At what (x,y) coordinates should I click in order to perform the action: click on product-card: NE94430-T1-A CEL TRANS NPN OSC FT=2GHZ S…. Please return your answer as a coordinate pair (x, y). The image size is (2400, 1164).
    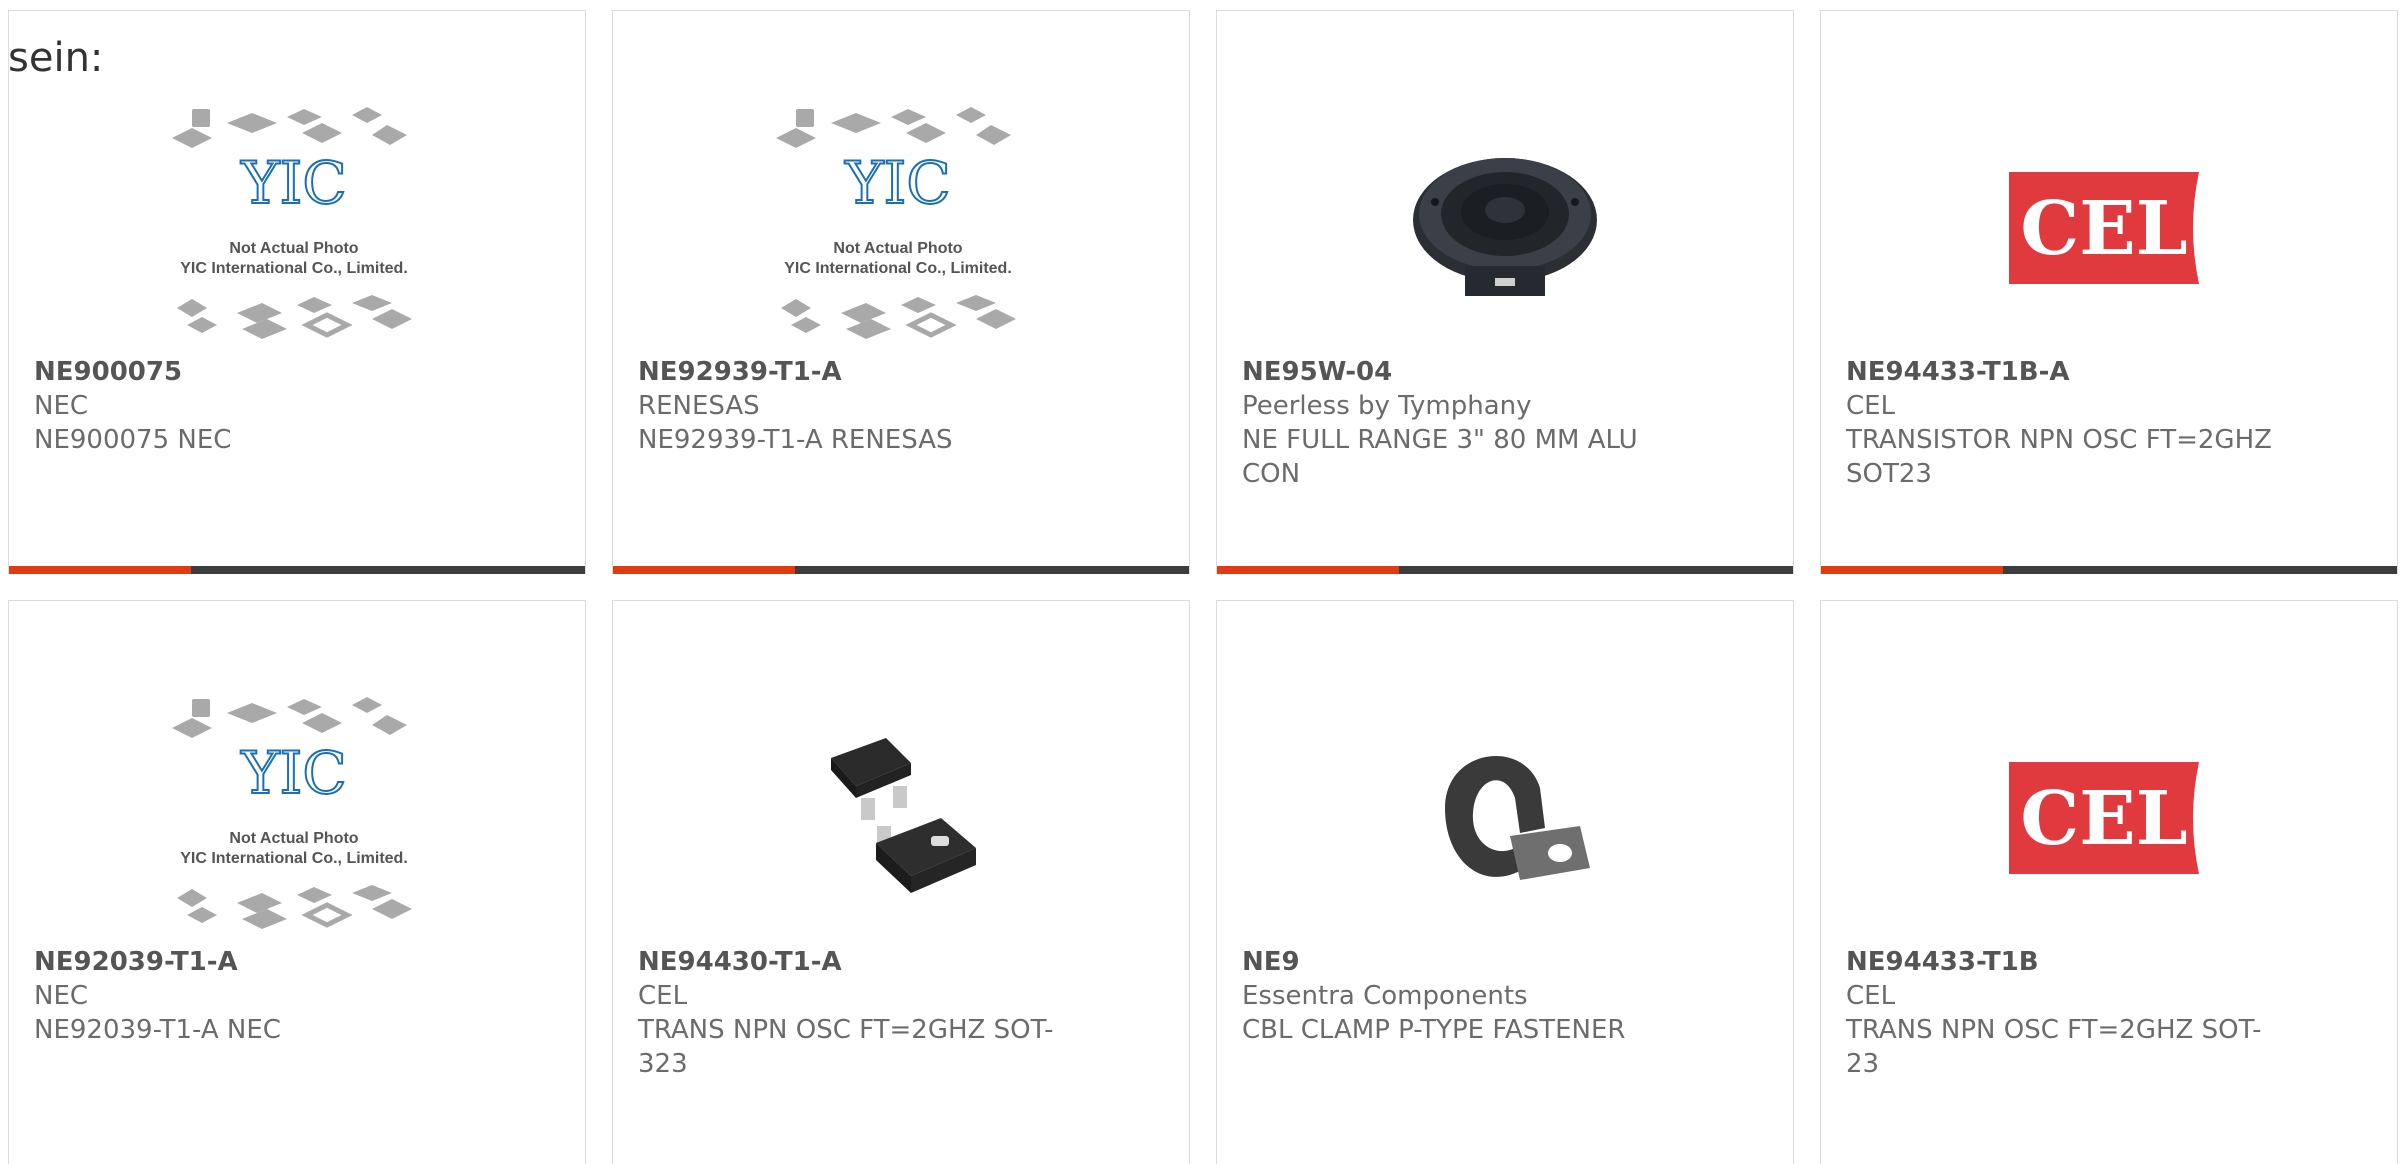
    Looking at the image, I should click on (901, 882).